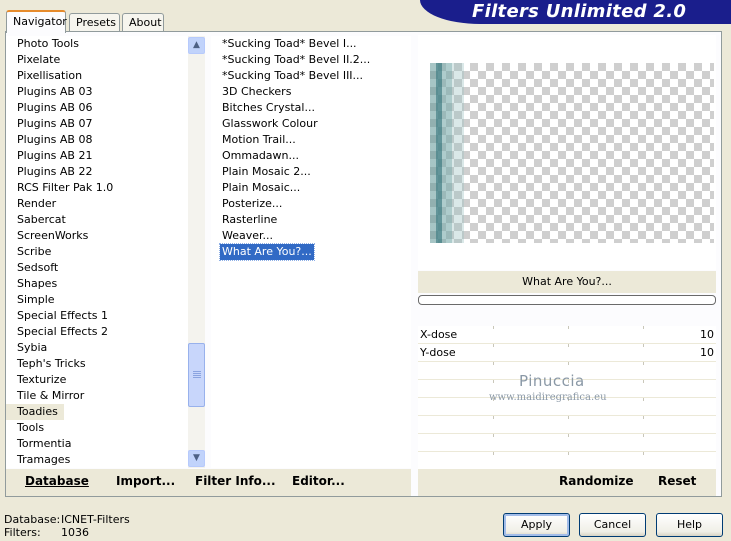  What do you see at coordinates (75, 532) in the screenshot?
I see `status-filters-value: 1036` at bounding box center [75, 532].